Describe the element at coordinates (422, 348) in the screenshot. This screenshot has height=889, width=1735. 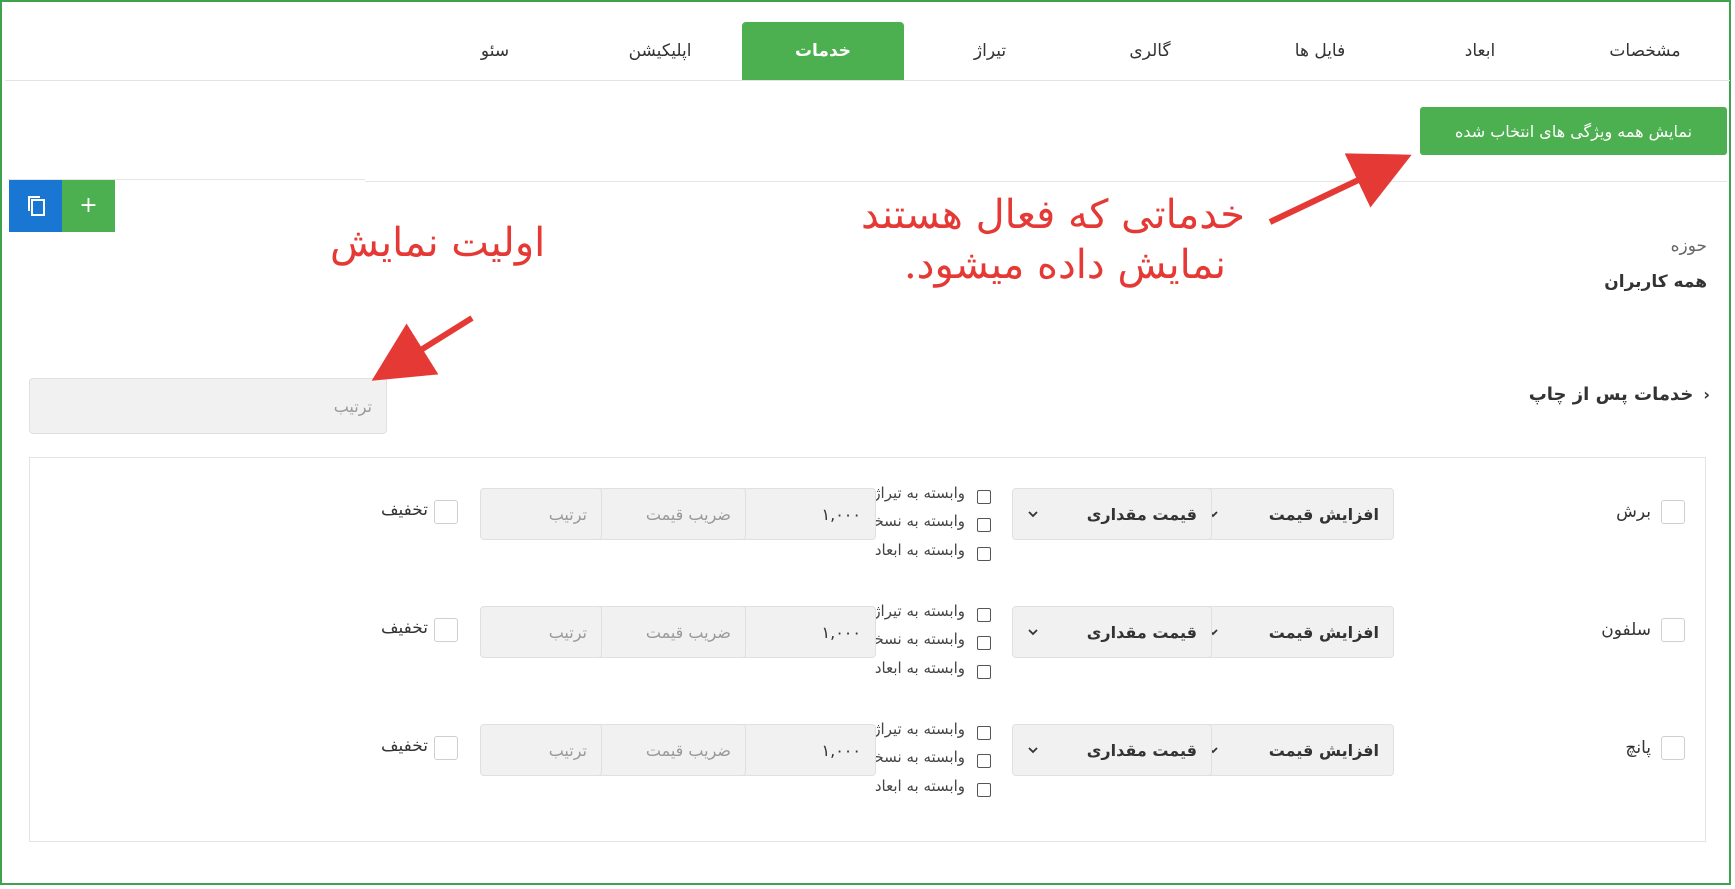
I see `arrow-to-order` at that location.